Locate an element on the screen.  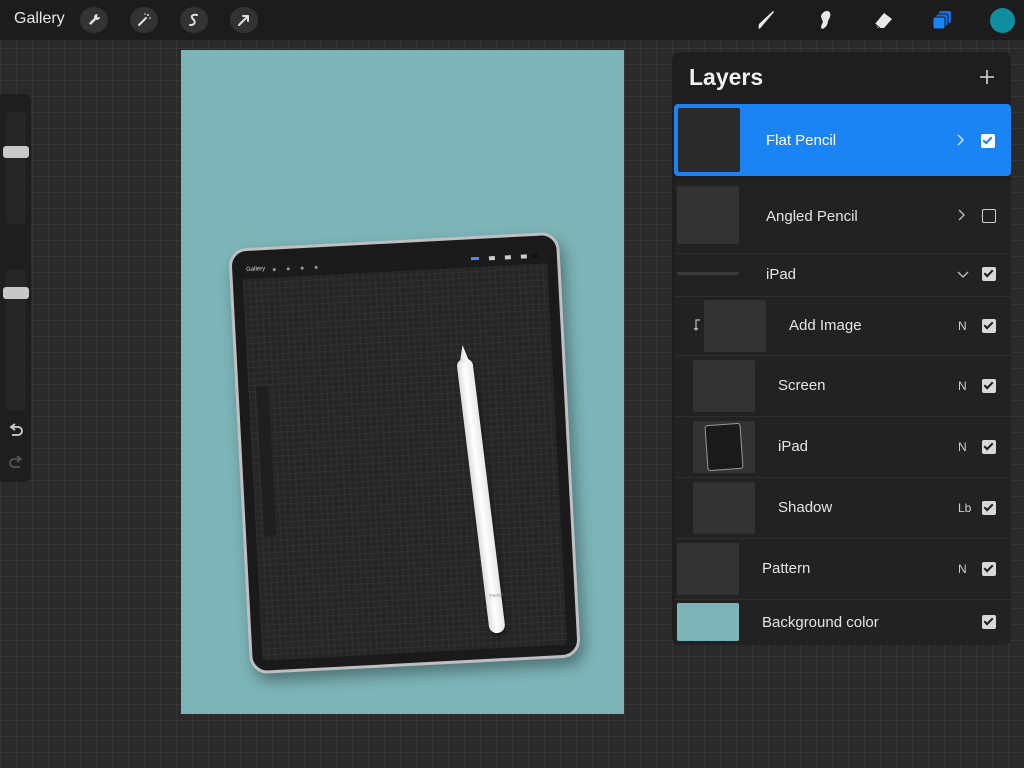
blend-mode-label: Lb is located at coordinates (964, 508).